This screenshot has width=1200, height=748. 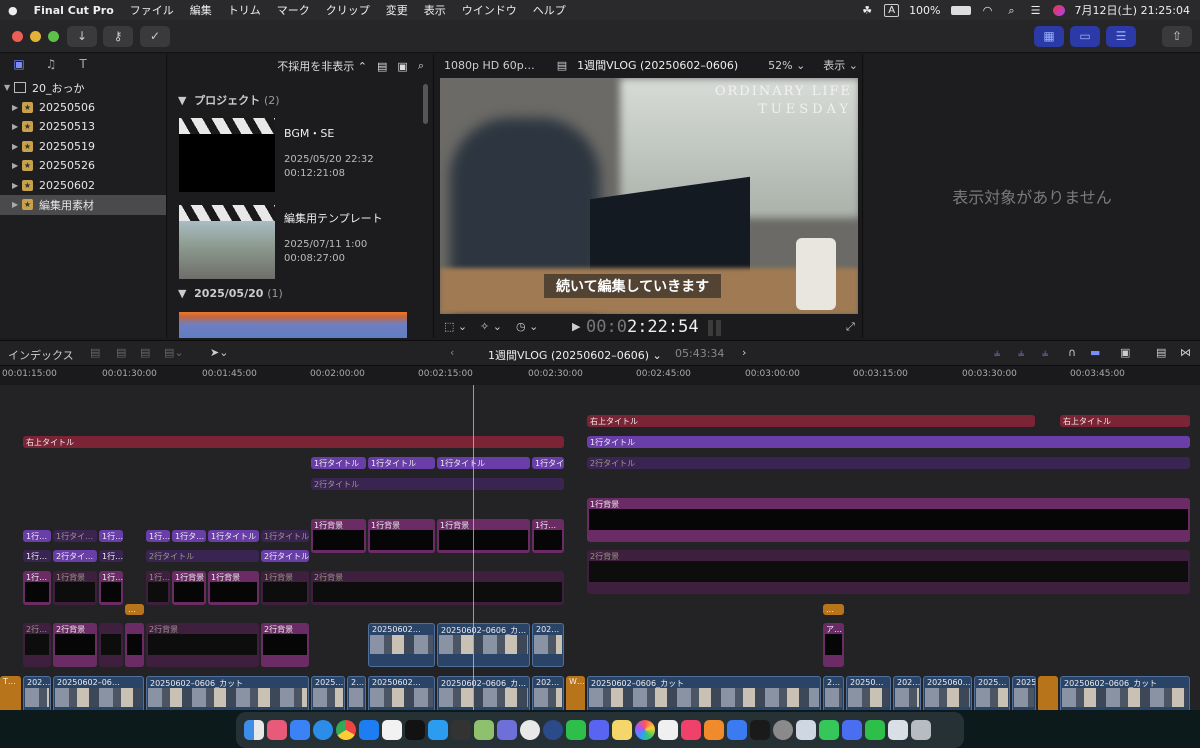 I want to click on project-thumbnail, so click(x=227, y=155).